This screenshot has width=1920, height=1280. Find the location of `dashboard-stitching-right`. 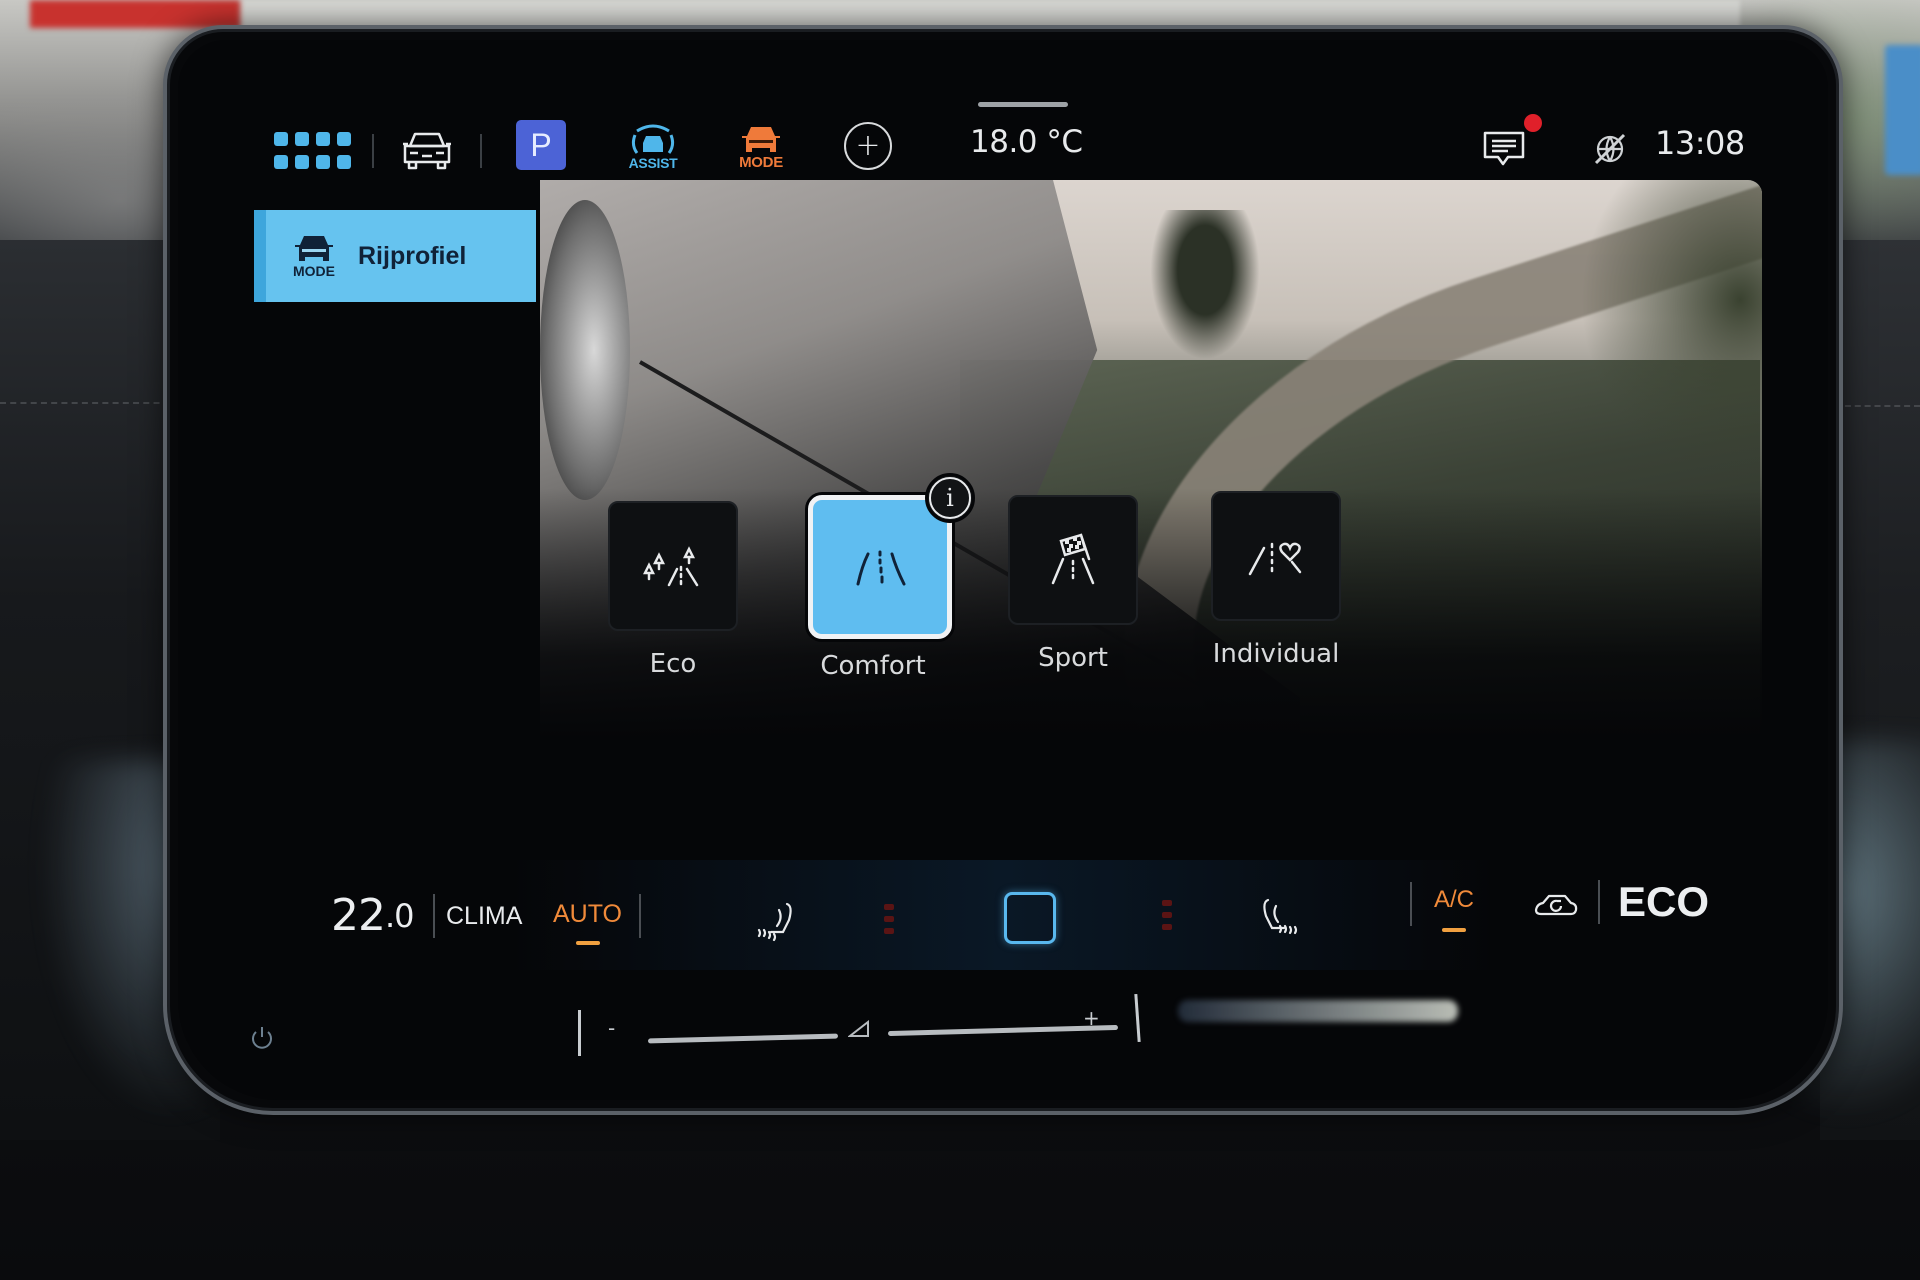

dashboard-stitching-right is located at coordinates (1877, 406).